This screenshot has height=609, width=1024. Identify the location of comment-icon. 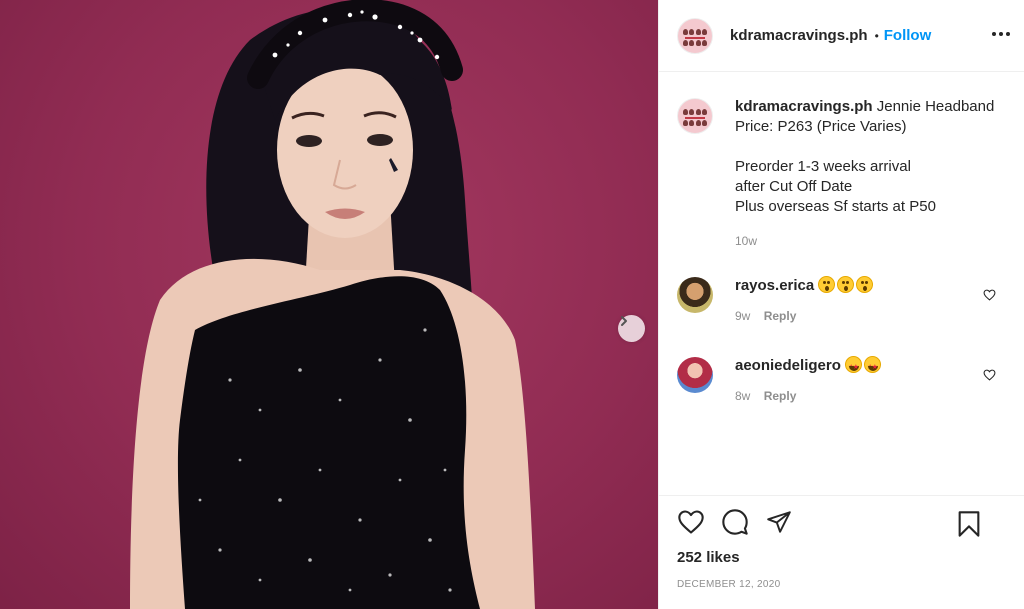
(735, 521).